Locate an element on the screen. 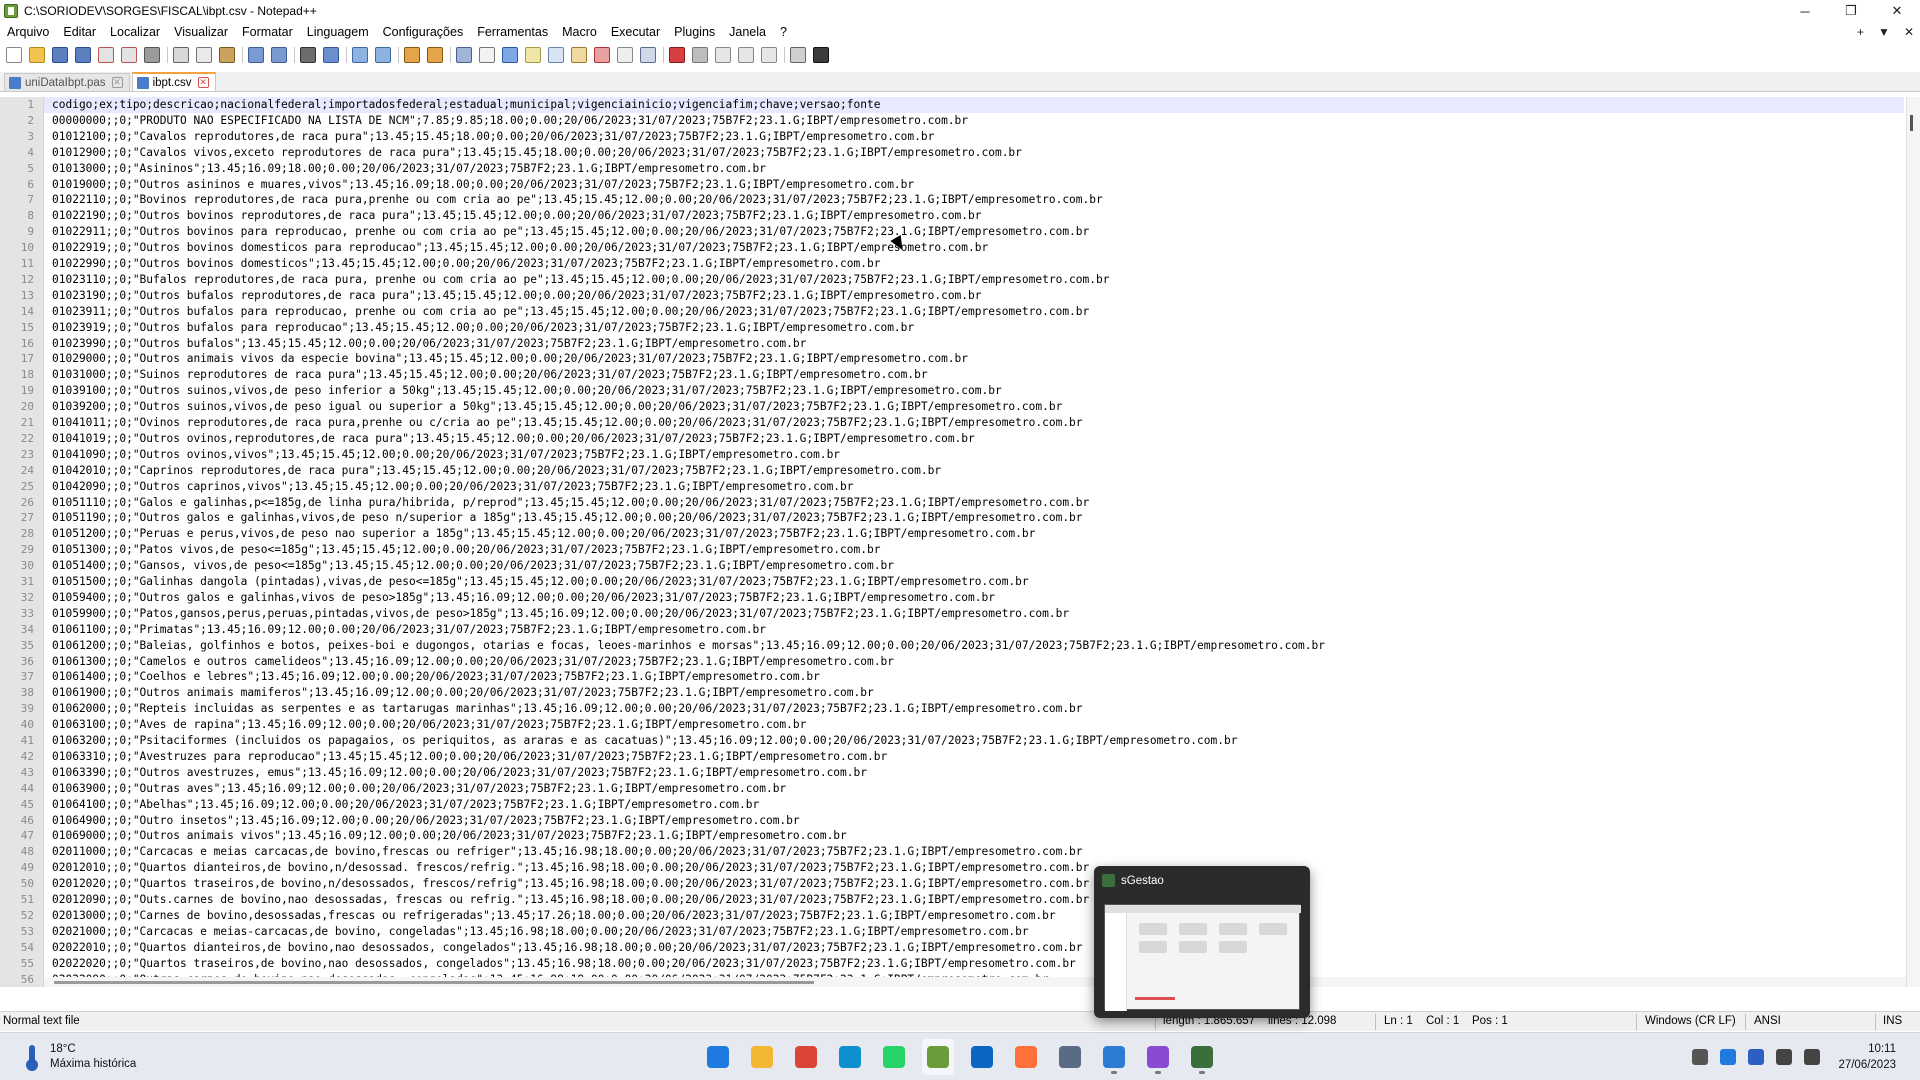 The width and height of the screenshot is (1920, 1080). print-icon is located at coordinates (152, 55).